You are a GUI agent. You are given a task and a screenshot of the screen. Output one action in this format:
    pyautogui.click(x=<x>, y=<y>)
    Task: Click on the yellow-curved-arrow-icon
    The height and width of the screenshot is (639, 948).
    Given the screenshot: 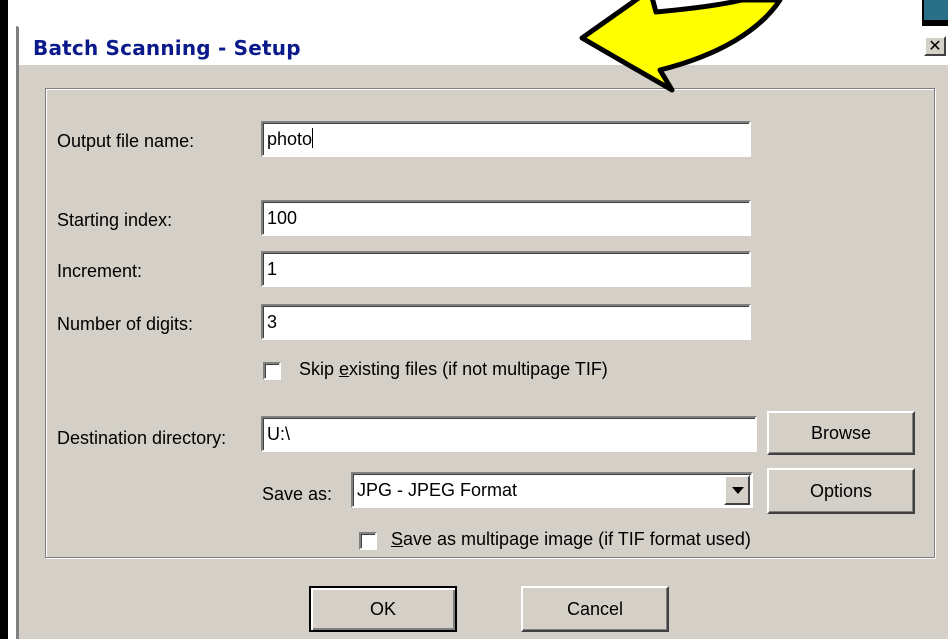 What is the action you would take?
    pyautogui.click(x=681, y=46)
    